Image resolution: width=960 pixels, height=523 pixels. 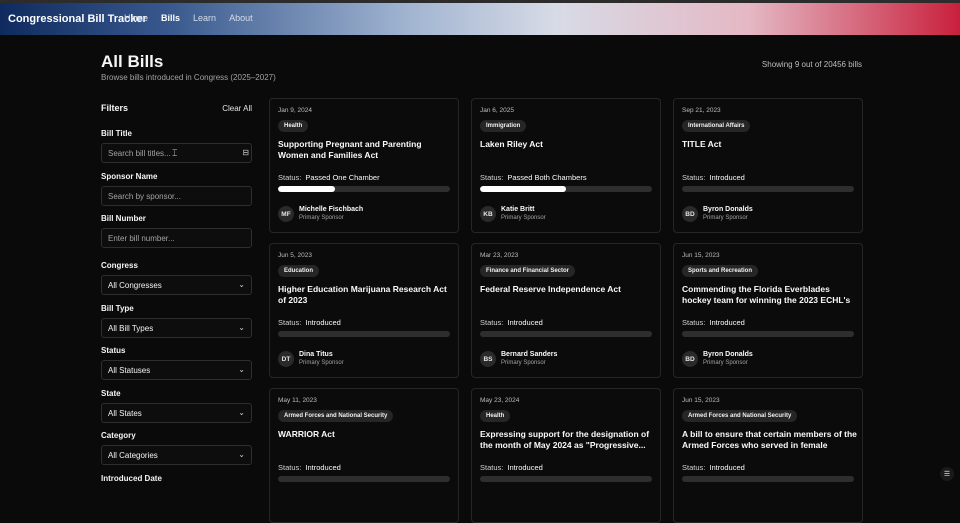 I want to click on category-badge: Education, so click(x=299, y=271).